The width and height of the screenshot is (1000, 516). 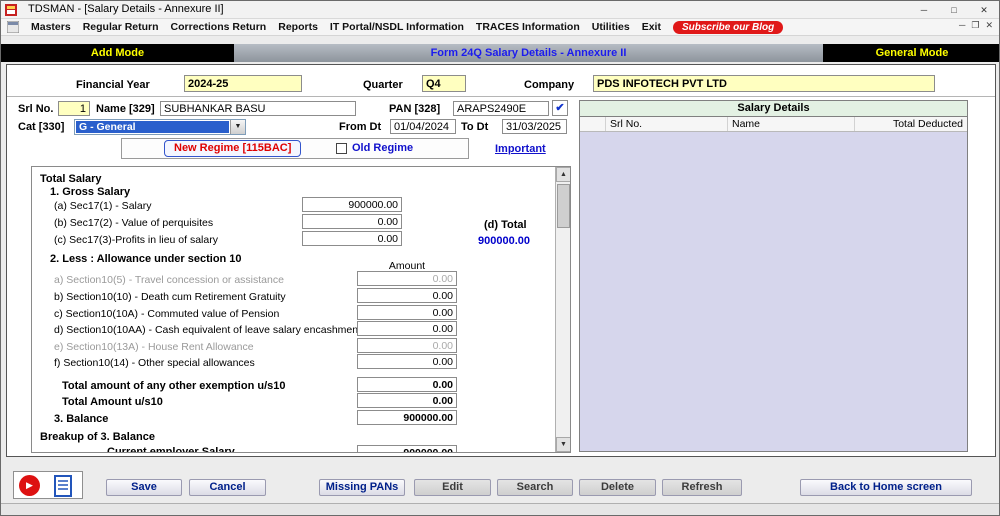 What do you see at coordinates (560, 108) in the screenshot?
I see `pan-valid-check-icon: ✔` at bounding box center [560, 108].